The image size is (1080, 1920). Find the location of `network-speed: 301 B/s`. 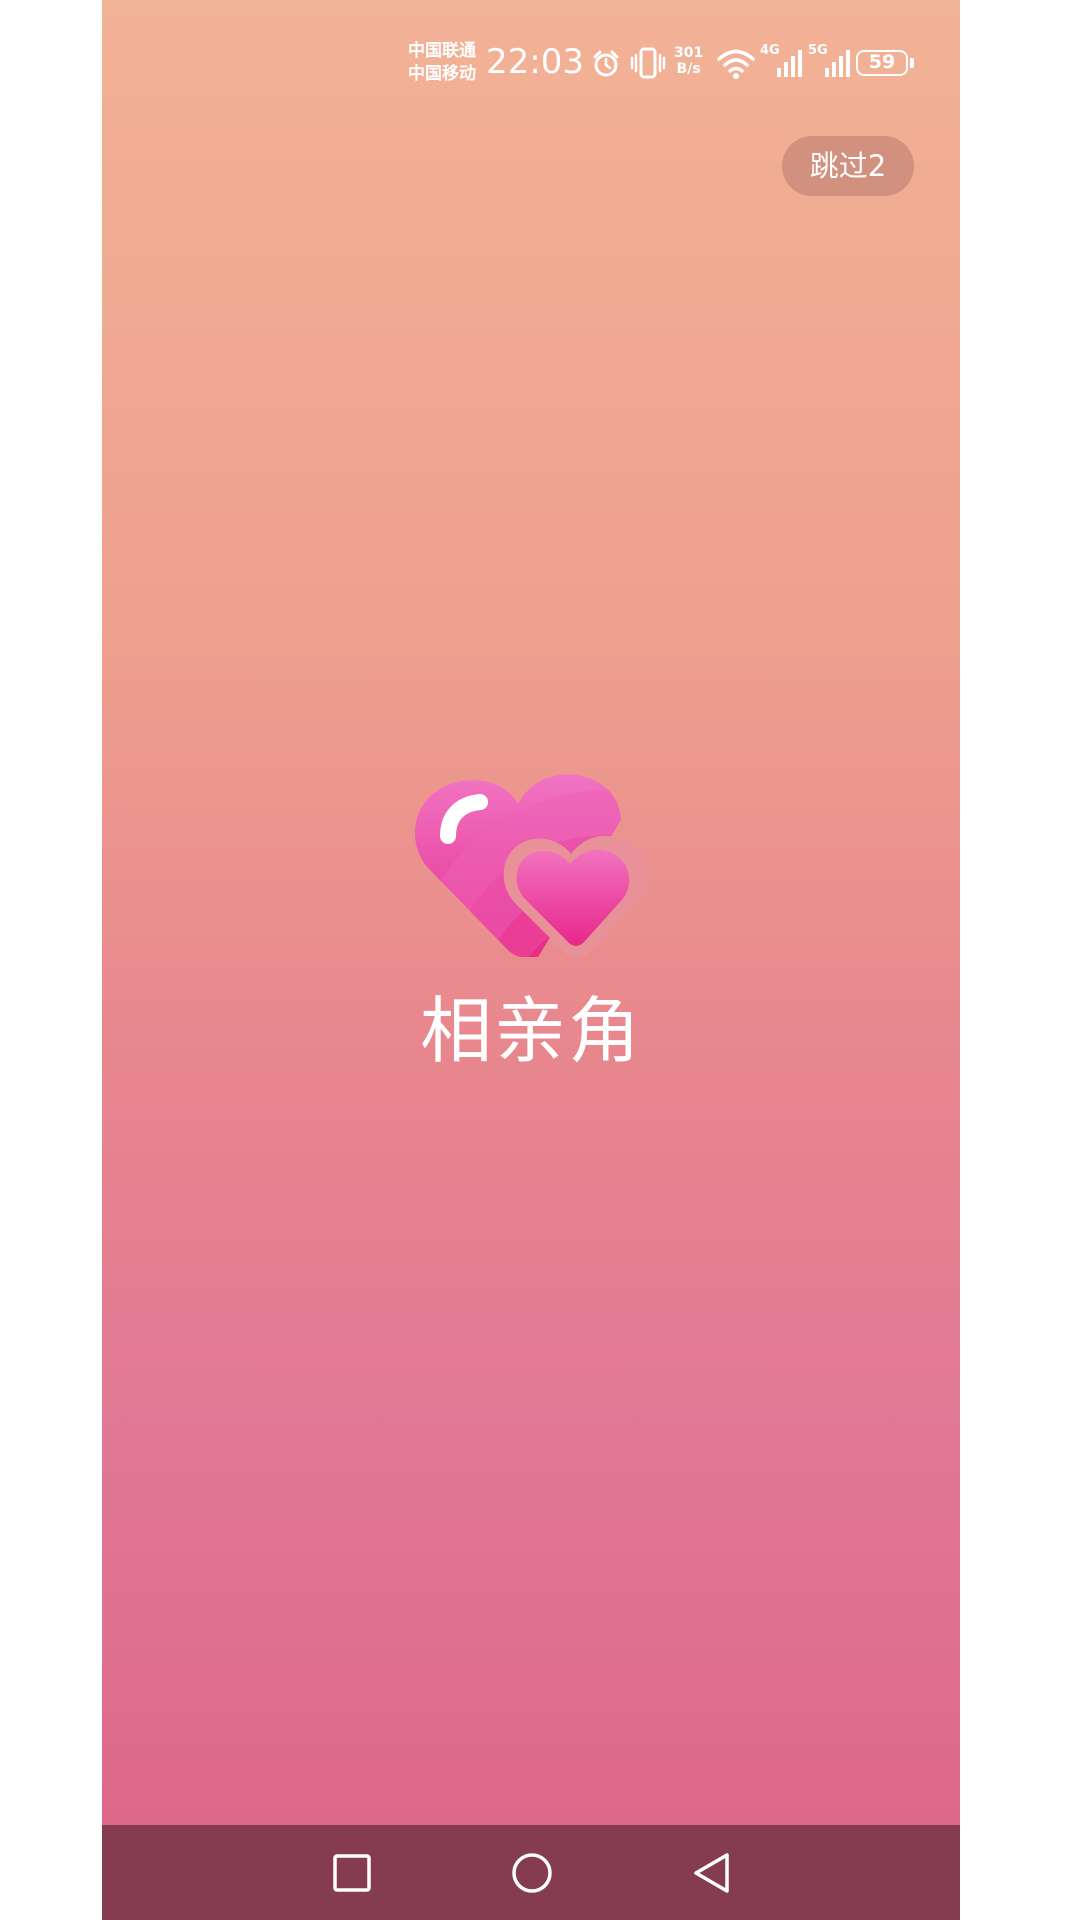

network-speed: 301 B/s is located at coordinates (688, 61).